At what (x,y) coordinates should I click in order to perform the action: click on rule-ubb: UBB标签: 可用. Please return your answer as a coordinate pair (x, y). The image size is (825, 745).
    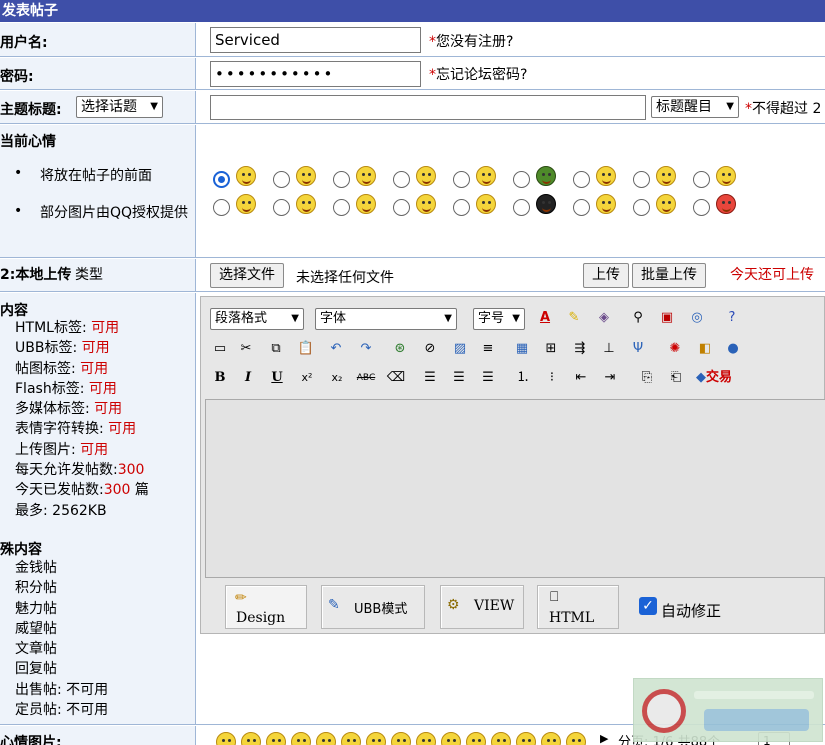
    Looking at the image, I should click on (62, 348).